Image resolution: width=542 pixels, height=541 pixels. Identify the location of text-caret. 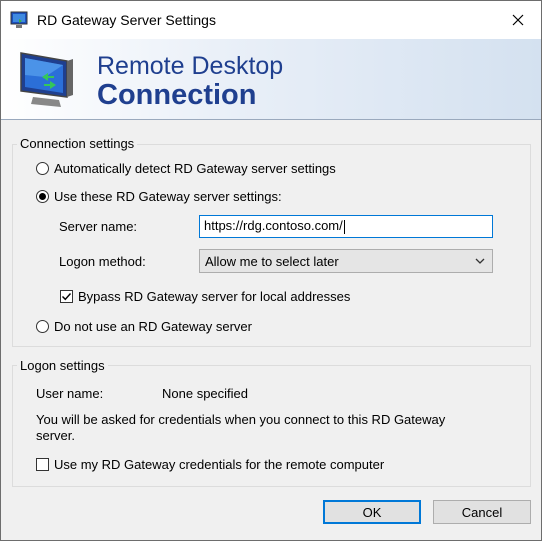
(344, 226).